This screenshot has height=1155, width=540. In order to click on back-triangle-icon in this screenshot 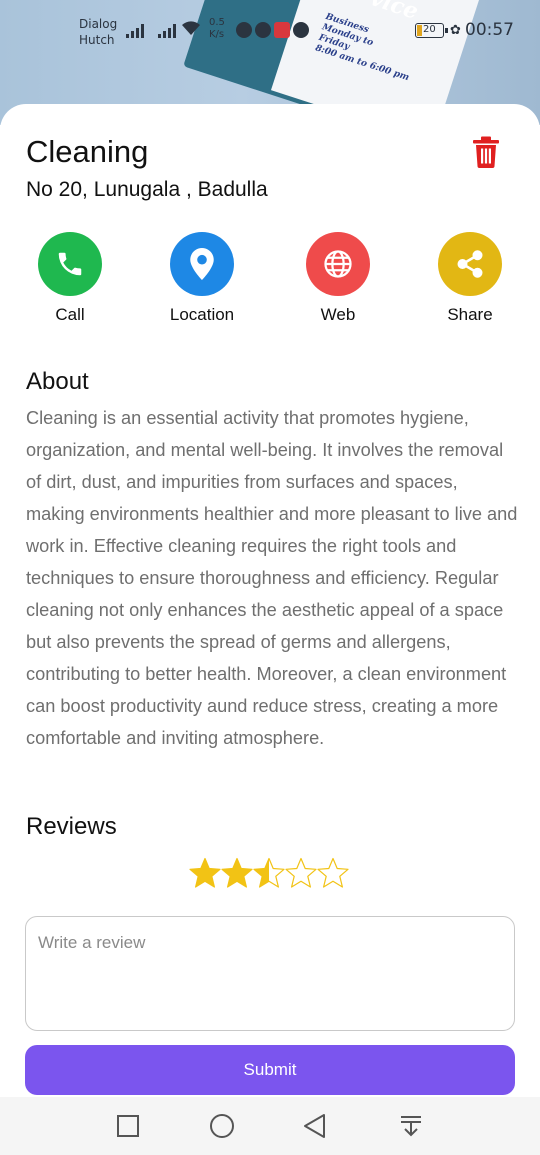, I will do `click(315, 1126)`.